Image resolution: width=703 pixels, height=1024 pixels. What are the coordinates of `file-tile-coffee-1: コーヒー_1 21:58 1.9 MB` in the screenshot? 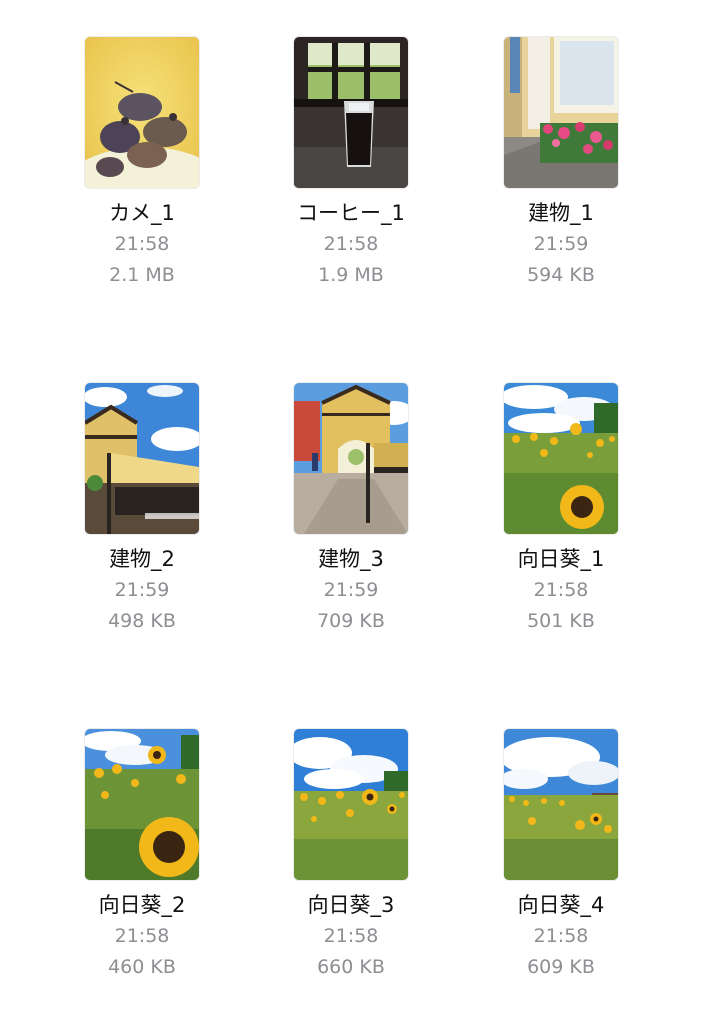 It's located at (351, 163).